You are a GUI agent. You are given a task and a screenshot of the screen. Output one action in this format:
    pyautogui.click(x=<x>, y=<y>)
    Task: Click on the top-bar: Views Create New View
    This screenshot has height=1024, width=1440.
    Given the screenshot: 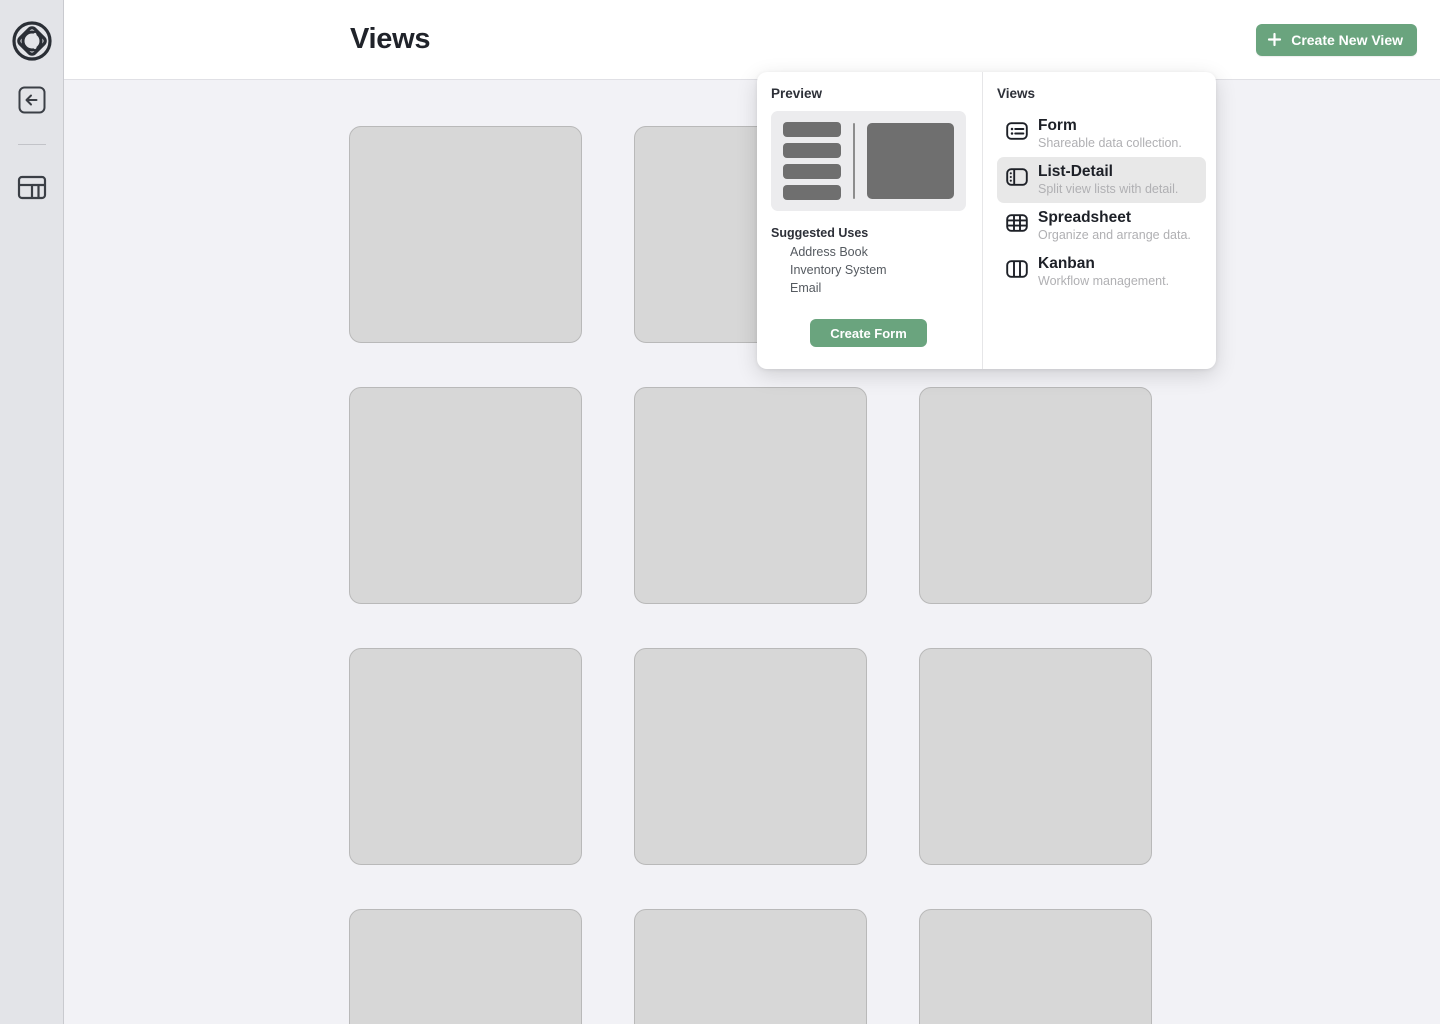 What is the action you would take?
    pyautogui.click(x=752, y=40)
    